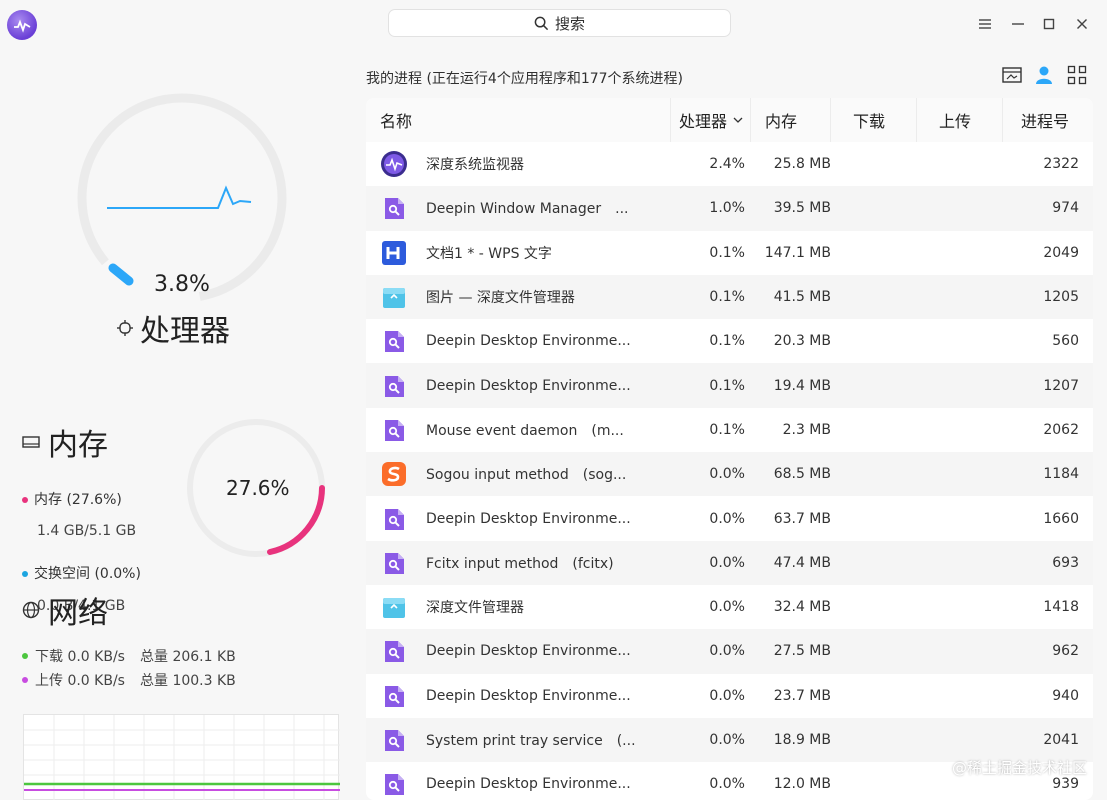 Image resolution: width=1107 pixels, height=800 pixels. What do you see at coordinates (1061, 474) in the screenshot?
I see `process-pid: 1184` at bounding box center [1061, 474].